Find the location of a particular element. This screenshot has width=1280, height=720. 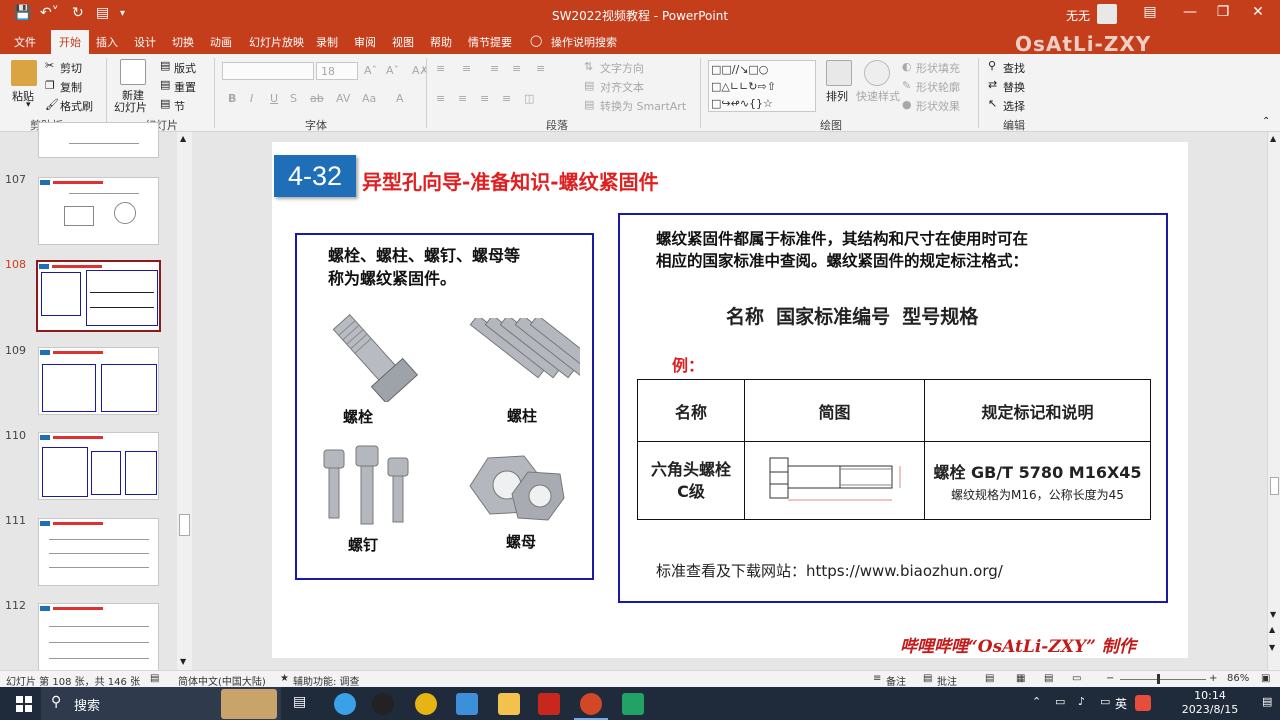

windows-start-icon is located at coordinates (24, 704).